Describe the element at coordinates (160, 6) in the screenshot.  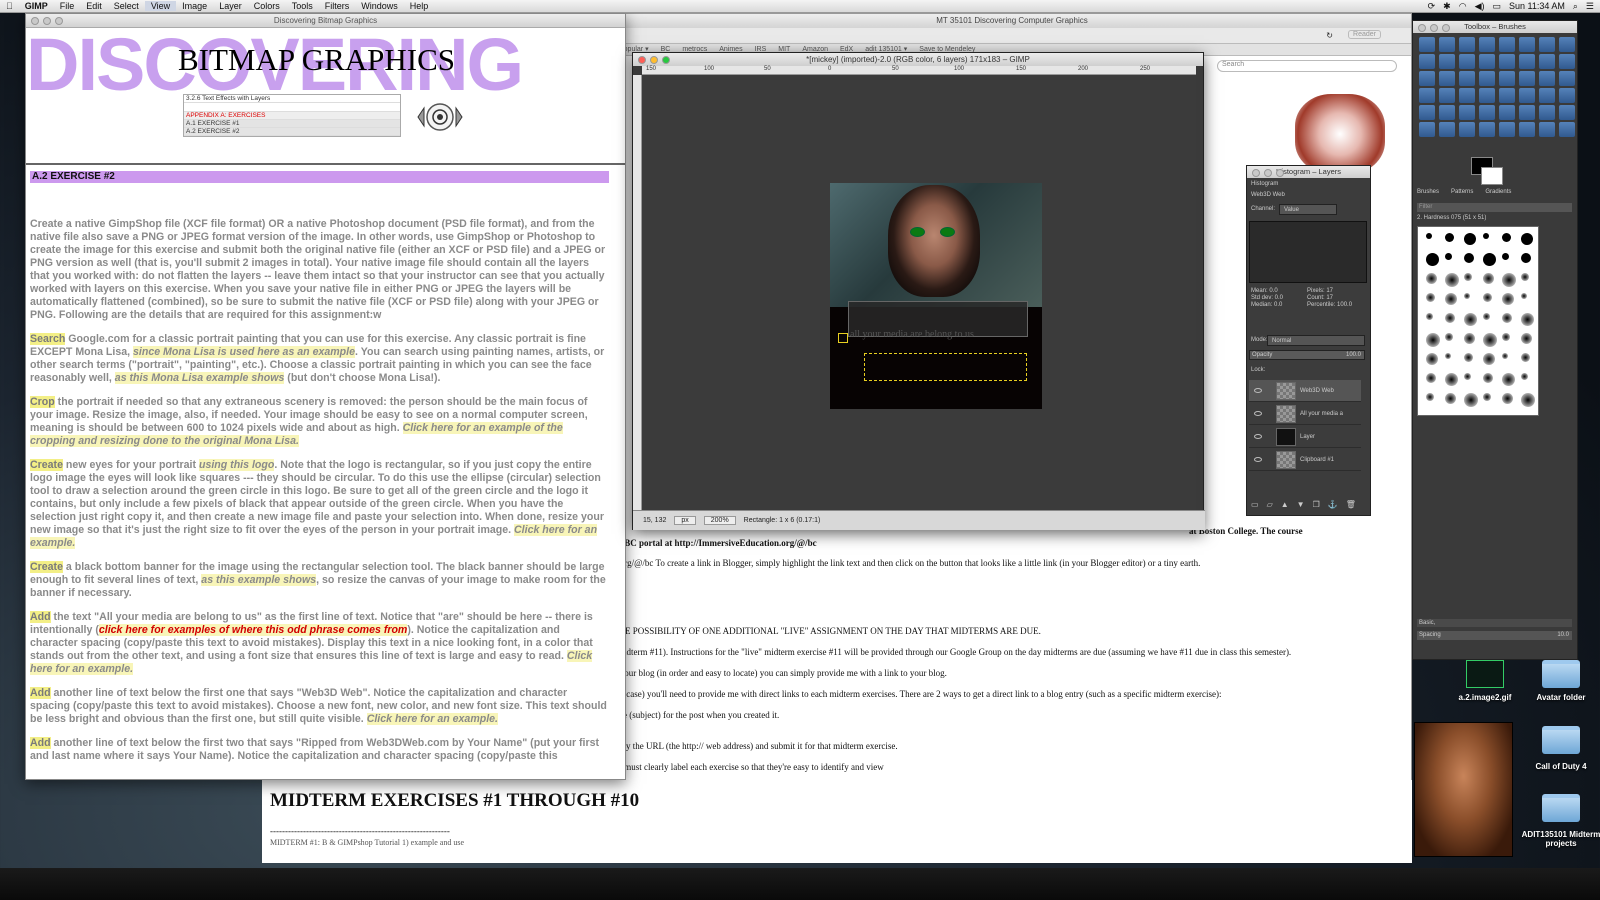
I see `menu-view: View` at that location.